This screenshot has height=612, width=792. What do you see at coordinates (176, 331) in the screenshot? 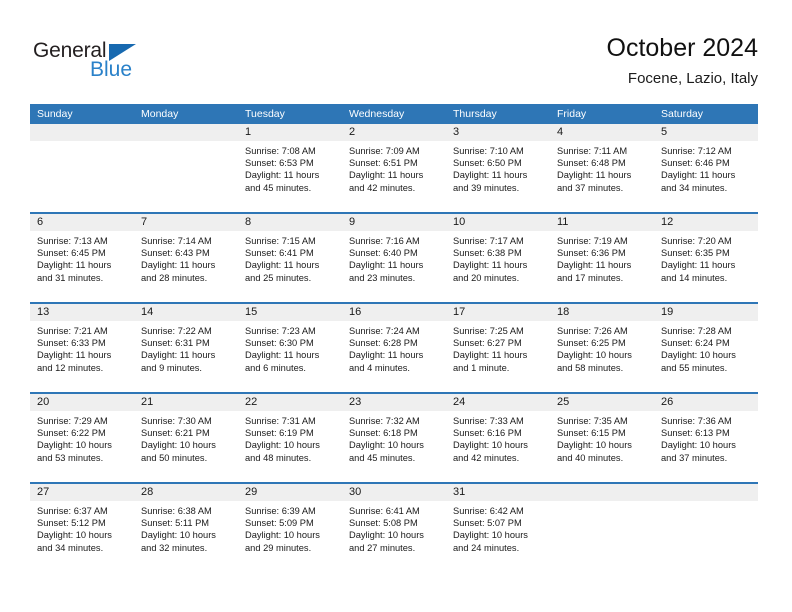
I see `sunrise-text: Sunrise: 7:22 AM` at bounding box center [176, 331].